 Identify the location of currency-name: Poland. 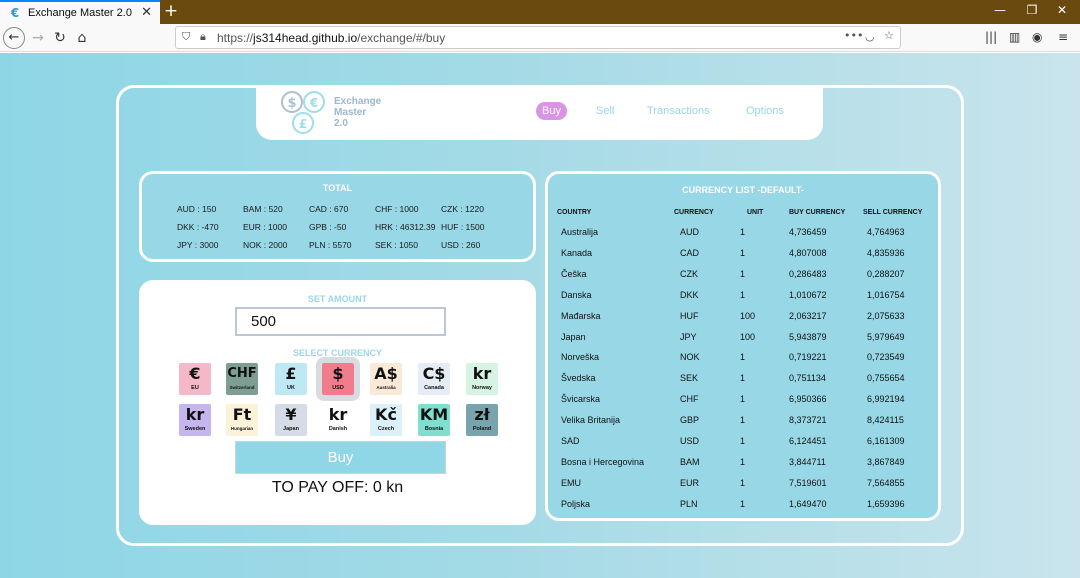
(482, 429).